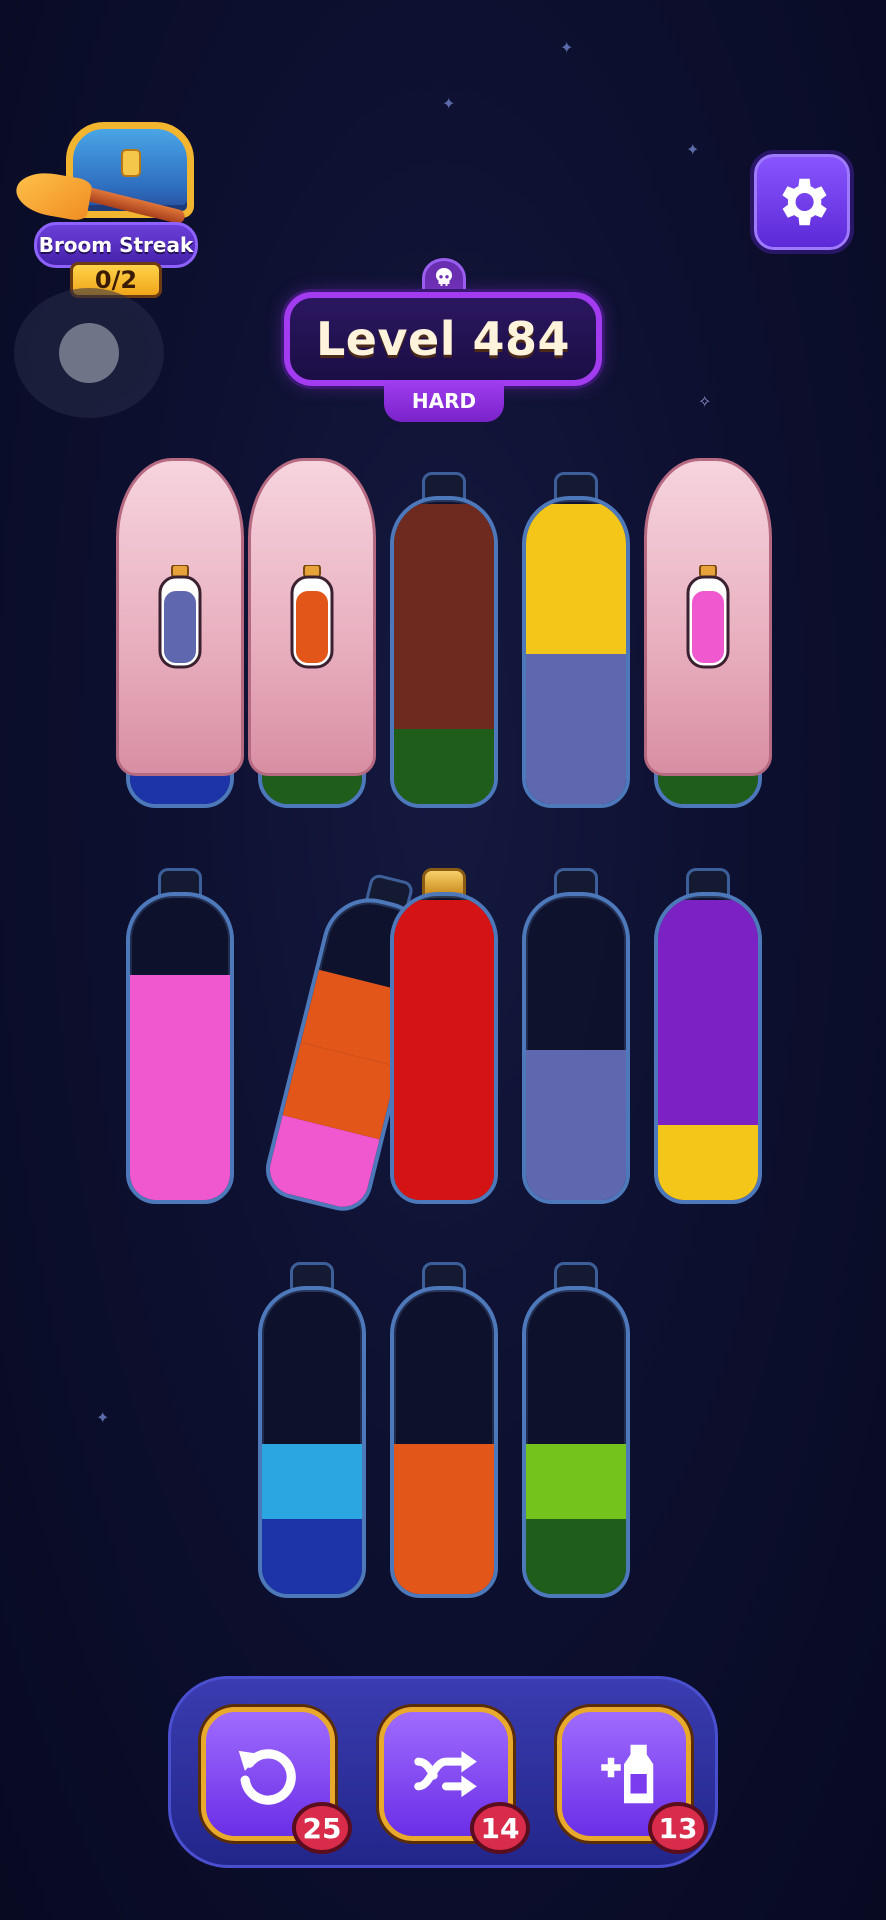  I want to click on gear-icon, so click(804, 202).